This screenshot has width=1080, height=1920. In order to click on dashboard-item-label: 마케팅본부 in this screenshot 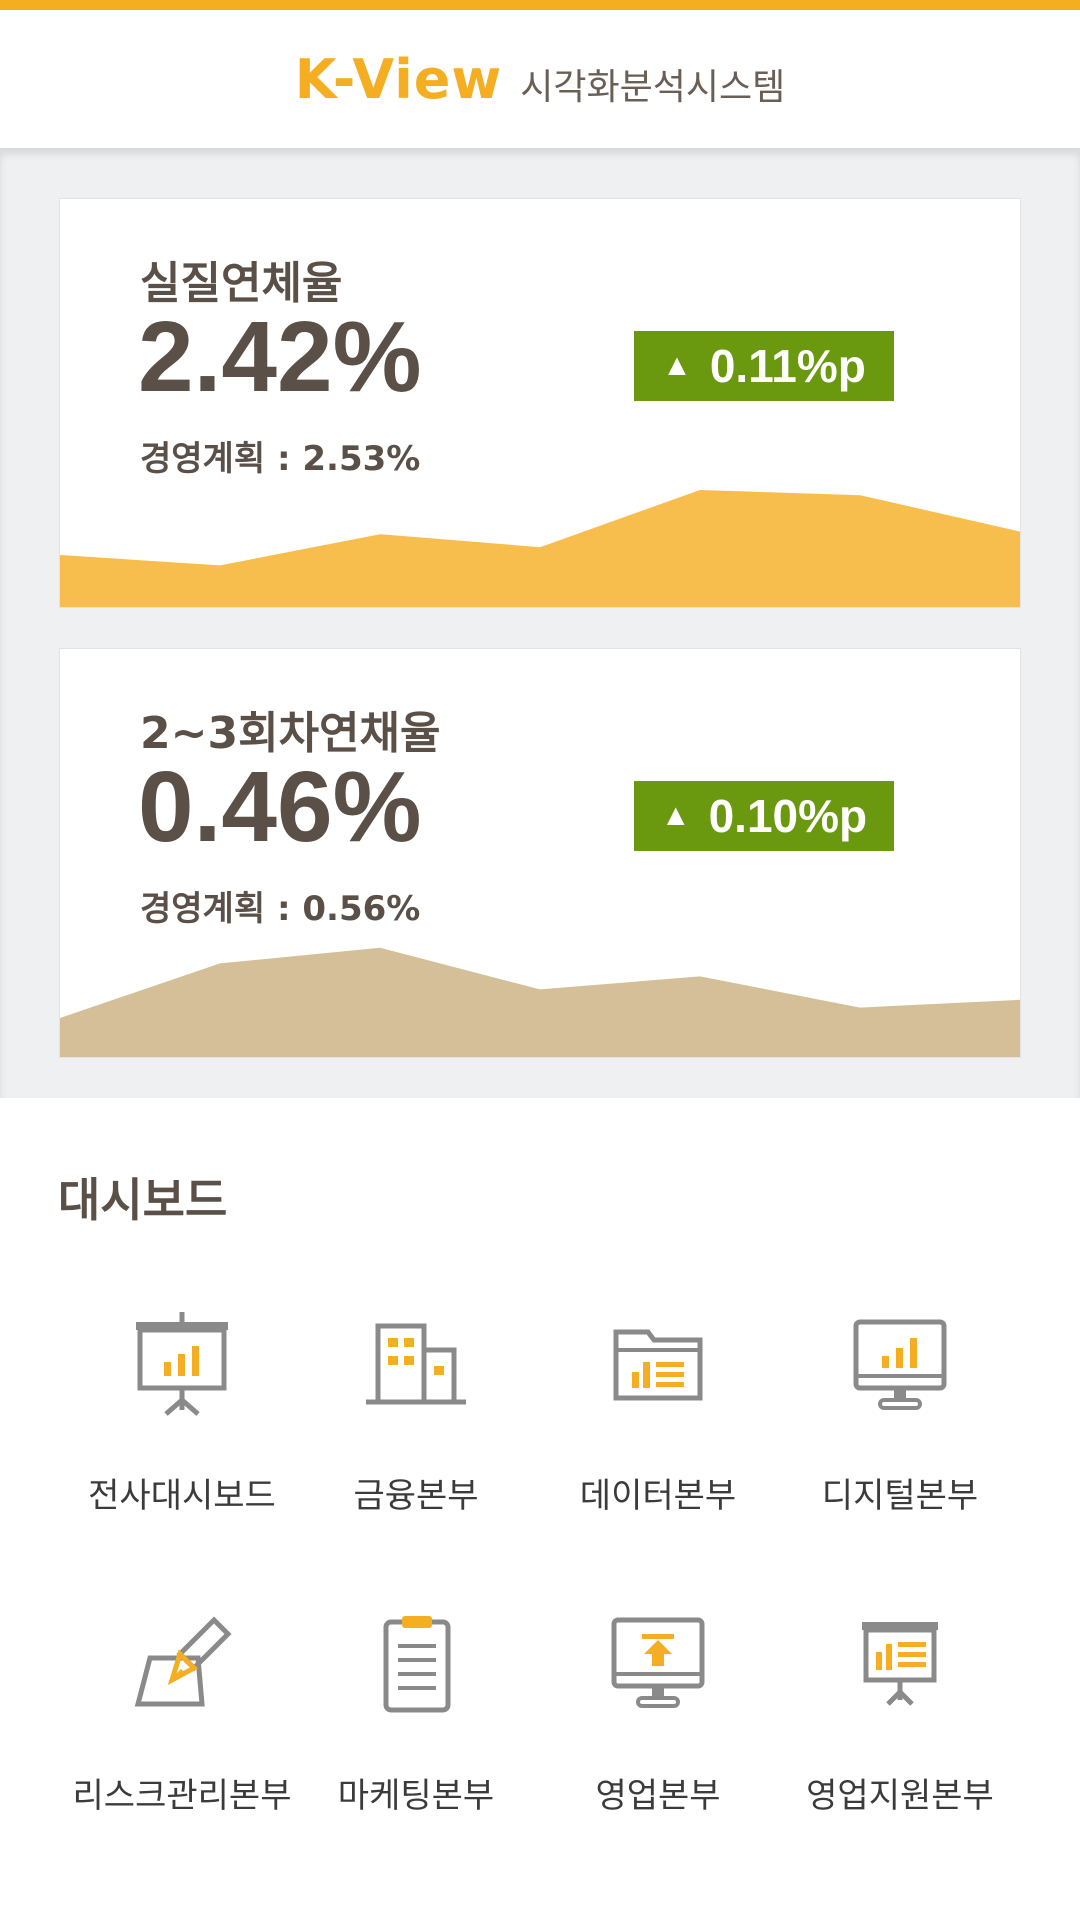, I will do `click(416, 1796)`.